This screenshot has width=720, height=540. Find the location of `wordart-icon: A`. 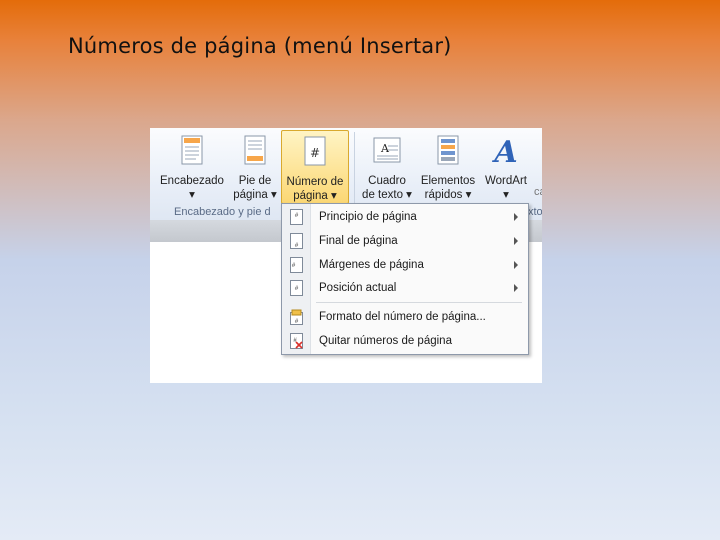

wordart-icon: A is located at coordinates (504, 151).